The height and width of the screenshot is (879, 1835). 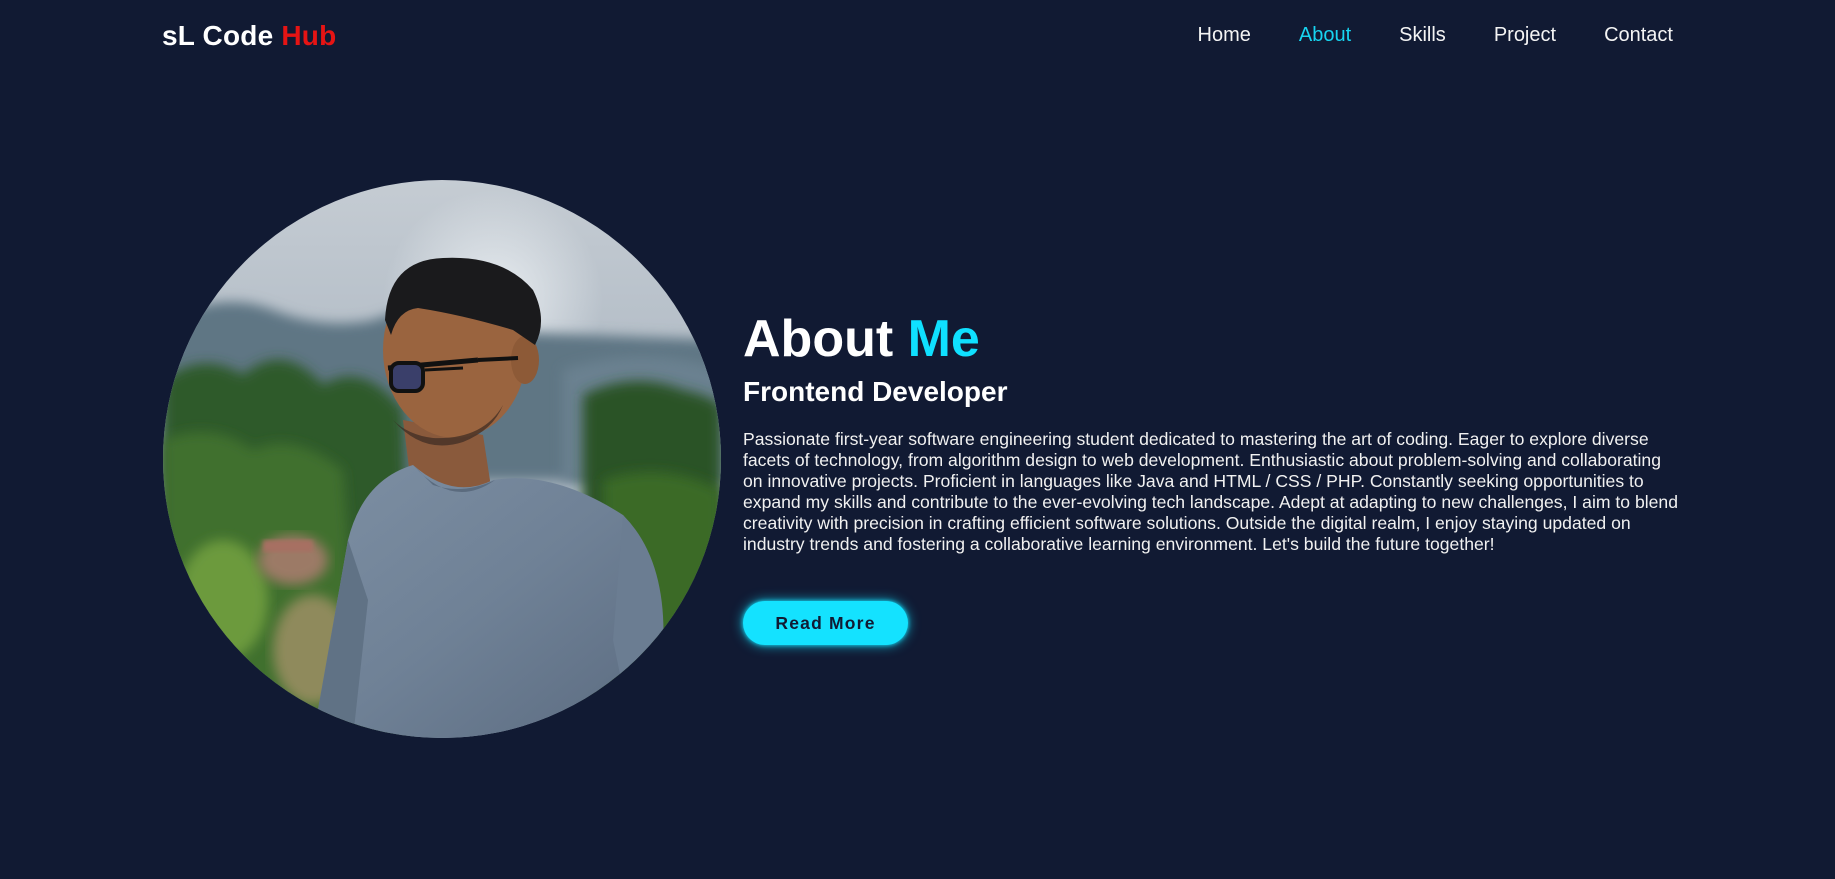 I want to click on about-title-accent: Me, so click(x=943, y=339).